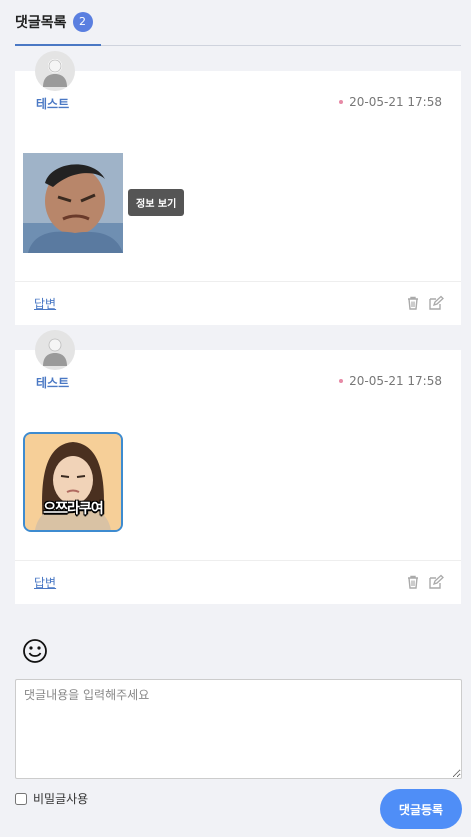  What do you see at coordinates (238, 23) in the screenshot?
I see `comment-tab-bar: 댓글목록 2` at bounding box center [238, 23].